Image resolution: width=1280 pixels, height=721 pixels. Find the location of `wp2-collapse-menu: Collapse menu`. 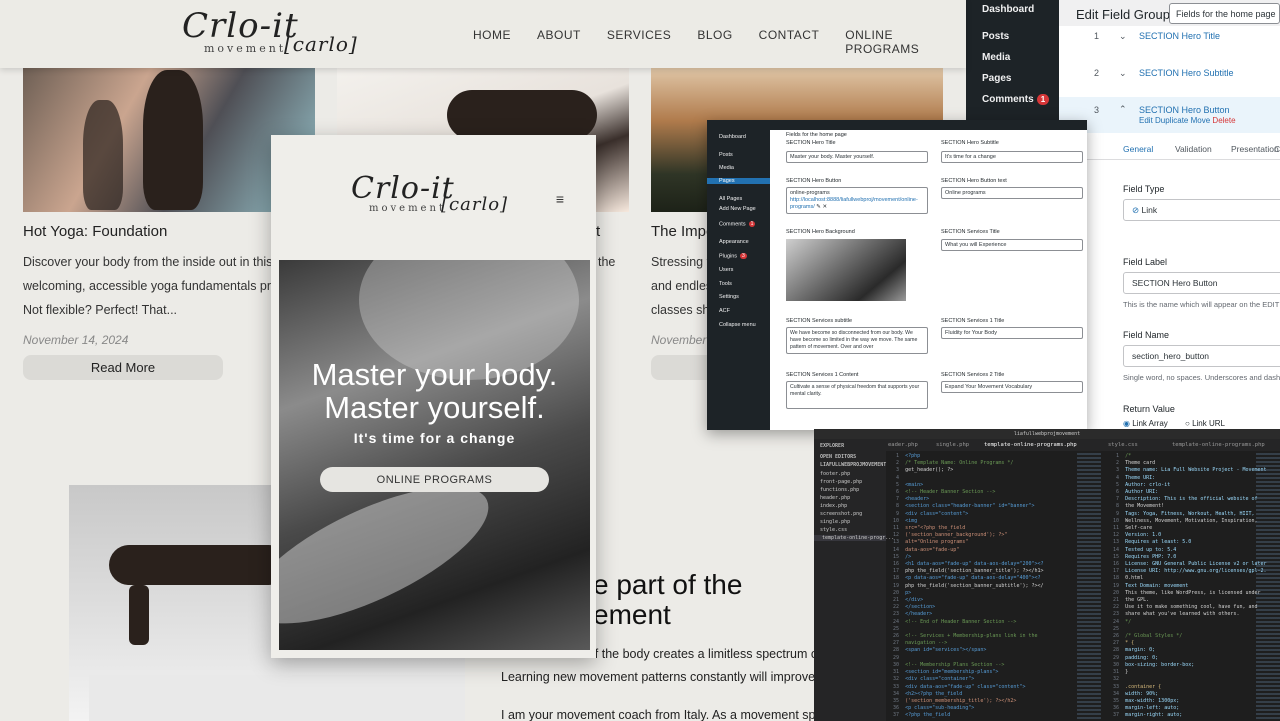

wp2-collapse-menu: Collapse menu is located at coordinates (737, 325).